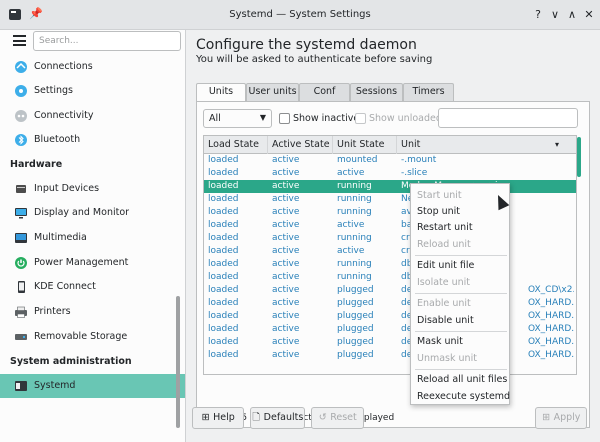 Image resolution: width=600 pixels, height=442 pixels. Describe the element at coordinates (36, 164) in the screenshot. I see `sidebar-header-hardware: Hardware` at that location.